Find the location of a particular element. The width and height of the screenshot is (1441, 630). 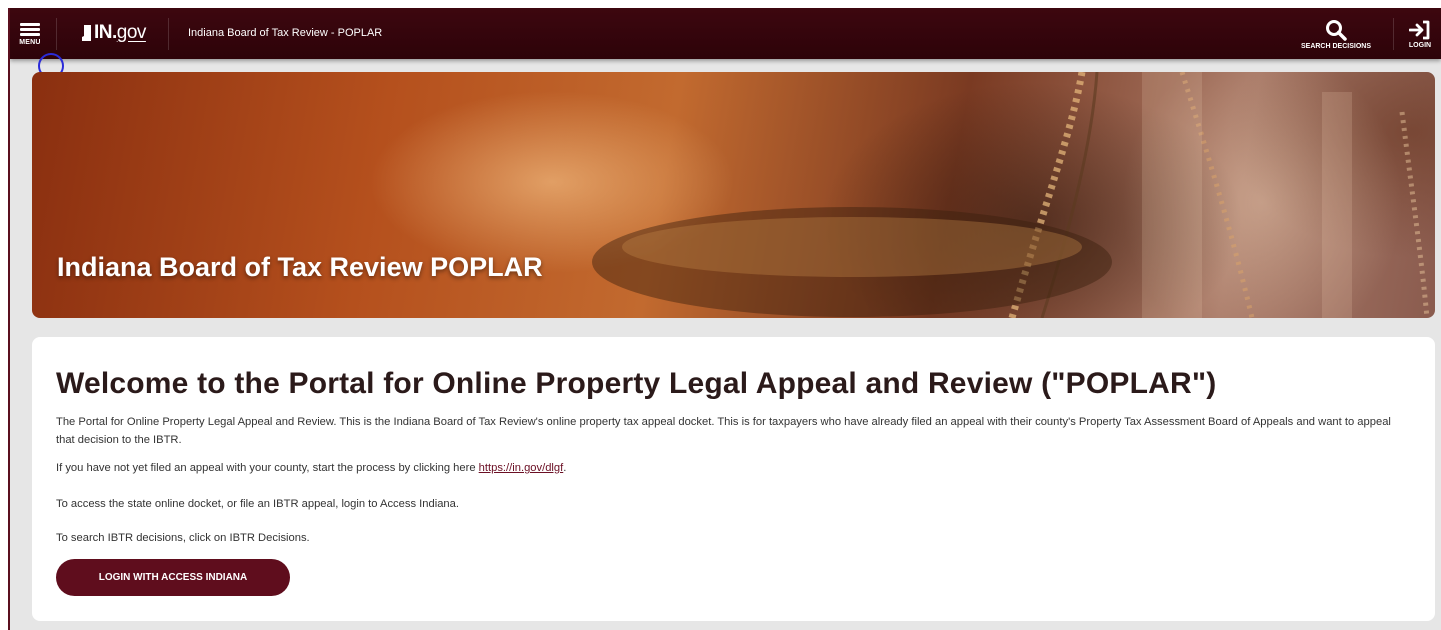

county-appeal-suffix: . is located at coordinates (565, 468).